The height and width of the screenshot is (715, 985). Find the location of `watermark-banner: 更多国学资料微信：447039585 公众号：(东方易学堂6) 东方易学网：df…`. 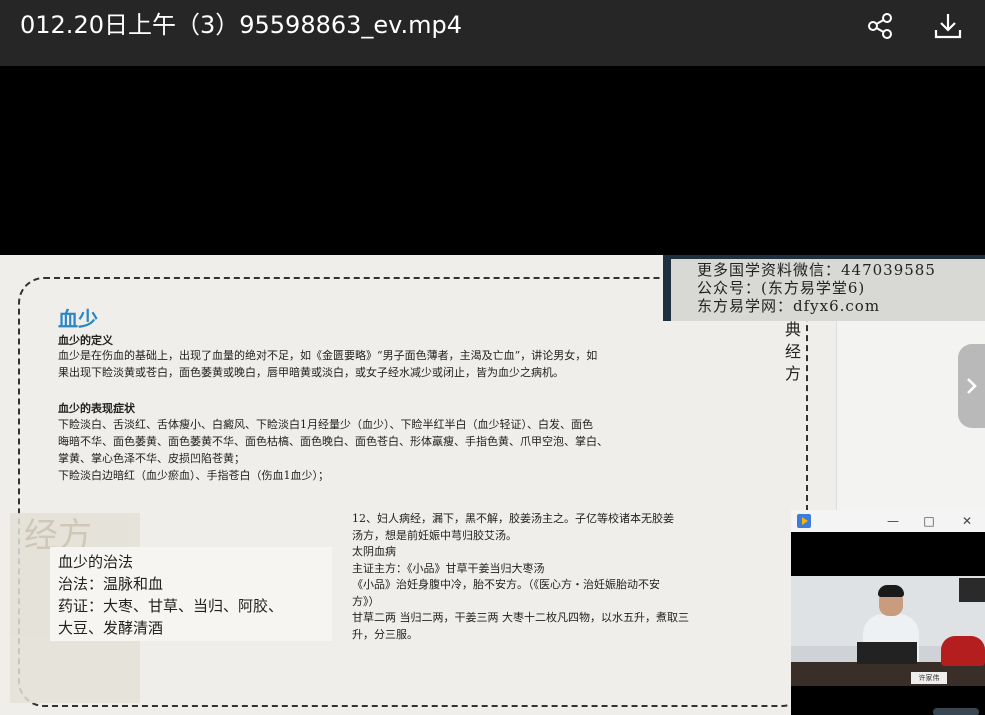

watermark-banner: 更多国学资料微信：447039585 公众号：(东方易学堂6) 东方易学网：df… is located at coordinates (824, 288).